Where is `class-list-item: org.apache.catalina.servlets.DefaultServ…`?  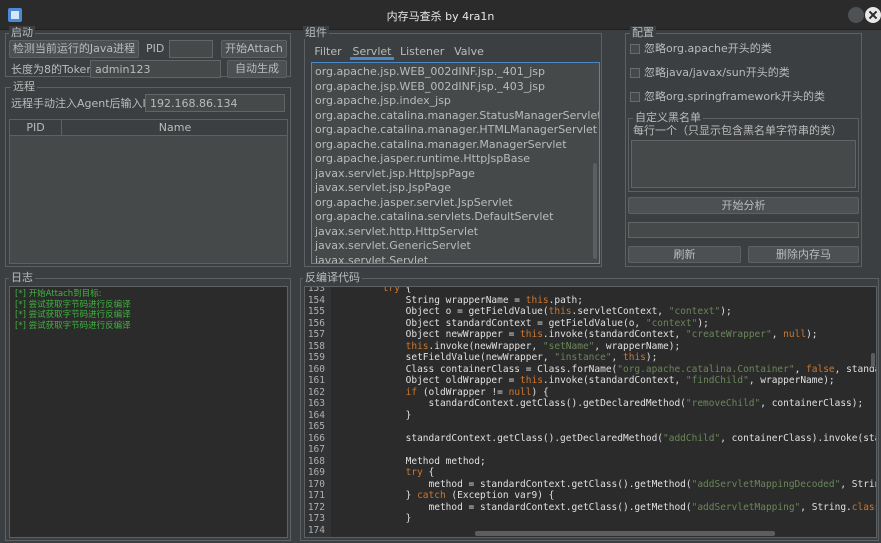
class-list-item: org.apache.catalina.servlets.DefaultServ… is located at coordinates (434, 217).